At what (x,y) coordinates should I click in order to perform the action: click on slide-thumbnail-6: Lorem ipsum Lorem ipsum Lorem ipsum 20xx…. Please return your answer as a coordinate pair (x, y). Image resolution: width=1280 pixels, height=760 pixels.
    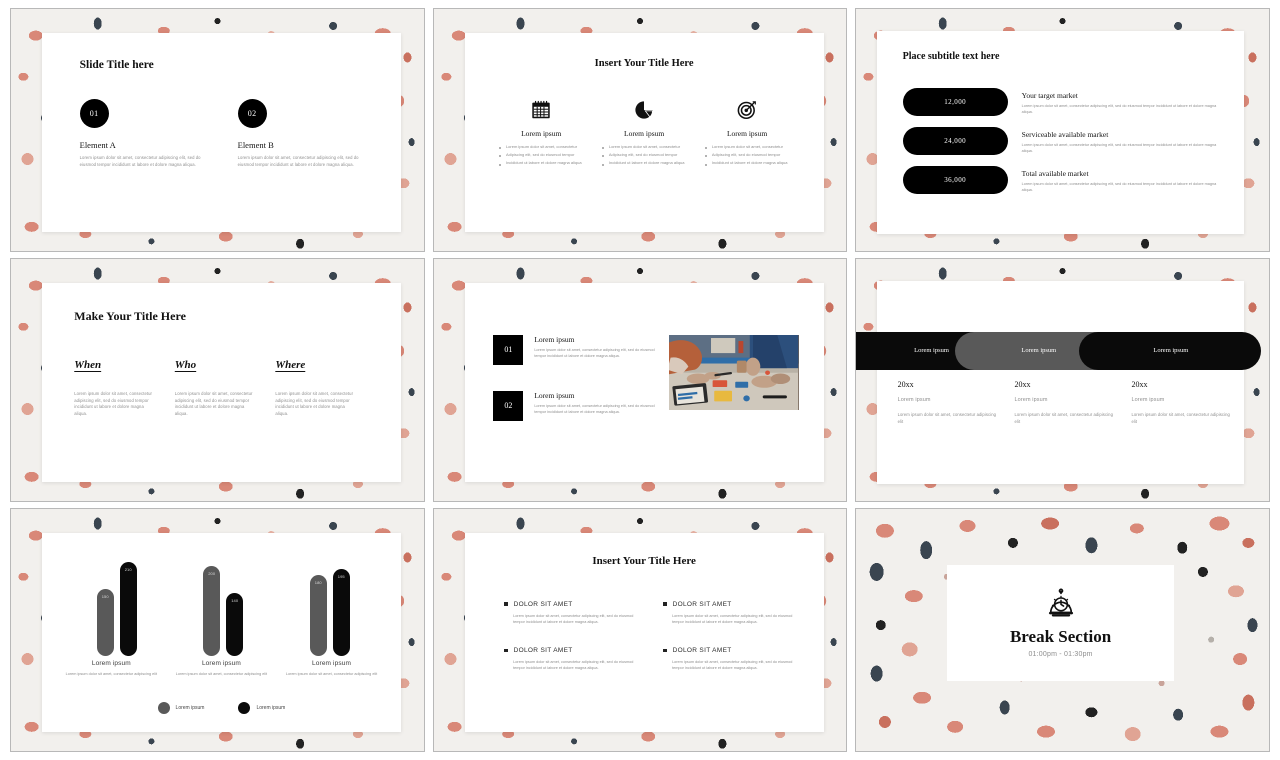
    Looking at the image, I should click on (1062, 380).